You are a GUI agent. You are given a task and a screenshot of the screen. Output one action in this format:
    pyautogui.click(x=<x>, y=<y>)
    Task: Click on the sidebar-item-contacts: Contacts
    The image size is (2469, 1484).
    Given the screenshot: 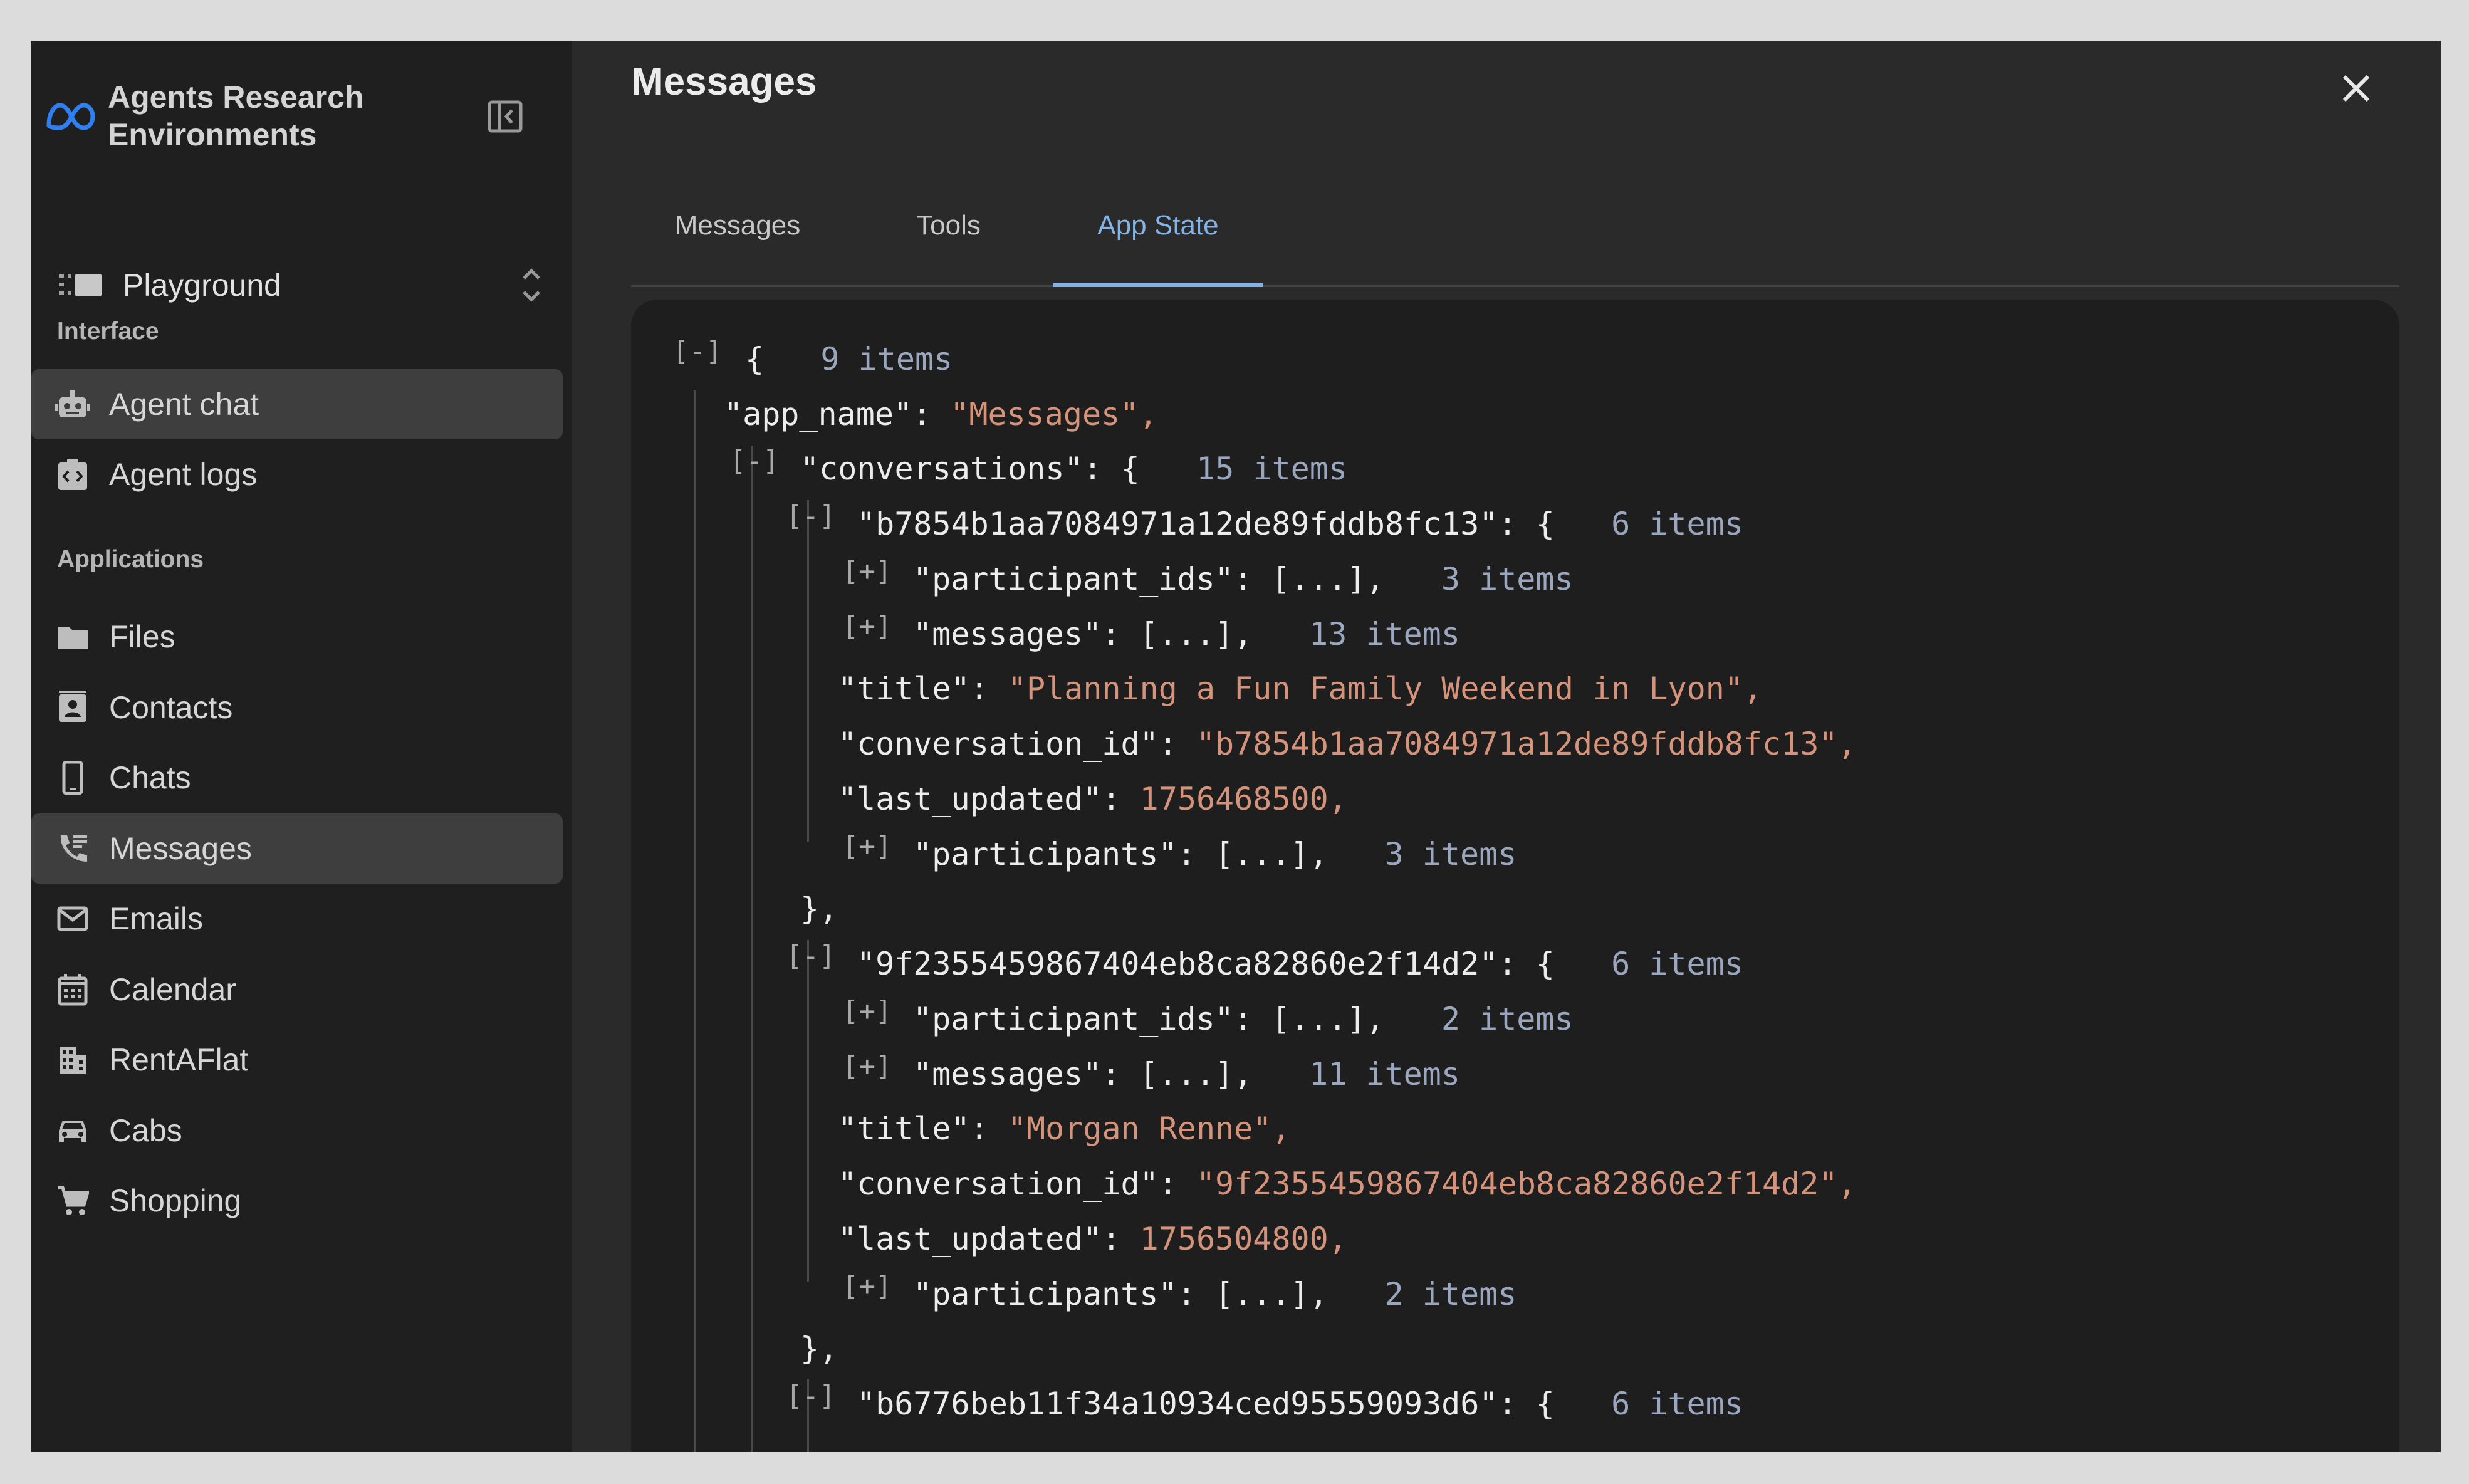 What is the action you would take?
    pyautogui.click(x=297, y=707)
    